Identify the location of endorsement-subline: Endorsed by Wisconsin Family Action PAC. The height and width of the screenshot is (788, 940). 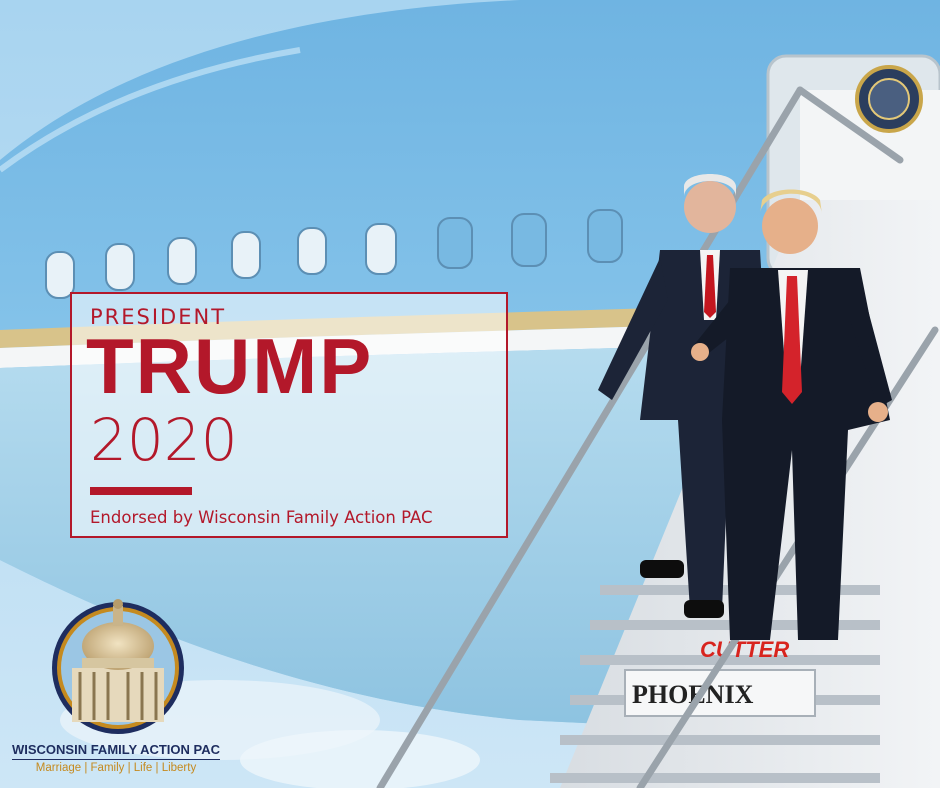
(261, 517).